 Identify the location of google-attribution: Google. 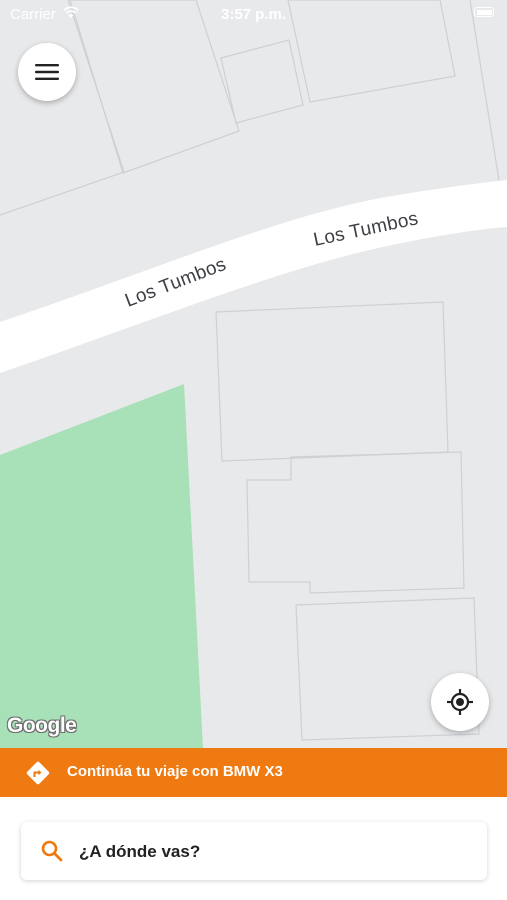
(42, 725).